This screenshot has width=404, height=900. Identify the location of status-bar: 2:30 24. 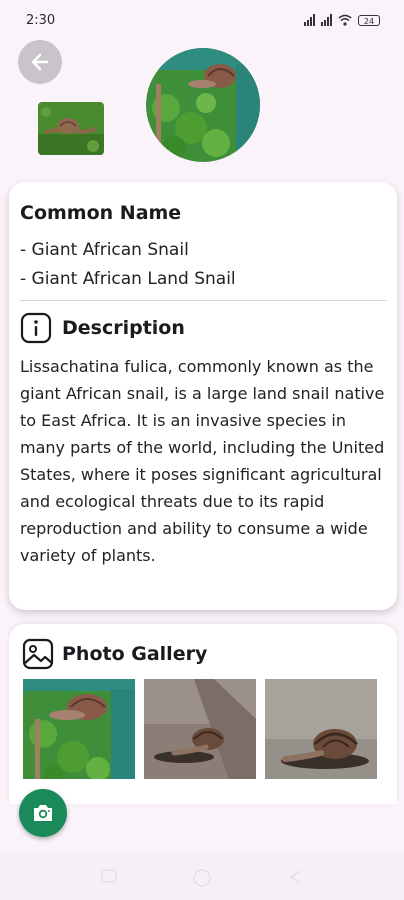
(202, 20).